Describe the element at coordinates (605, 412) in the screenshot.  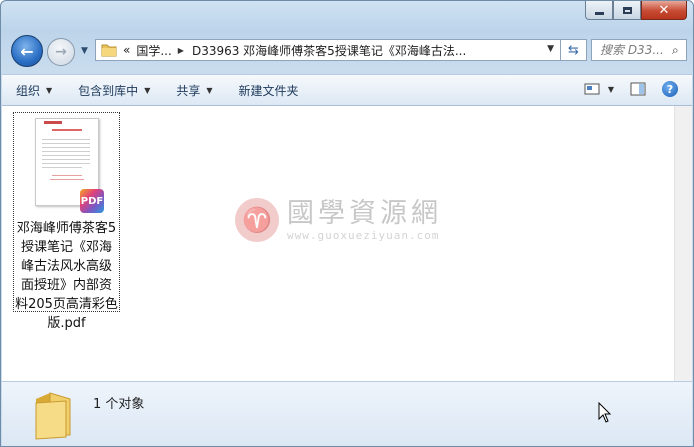
I see `mouse-cursor-icon` at that location.